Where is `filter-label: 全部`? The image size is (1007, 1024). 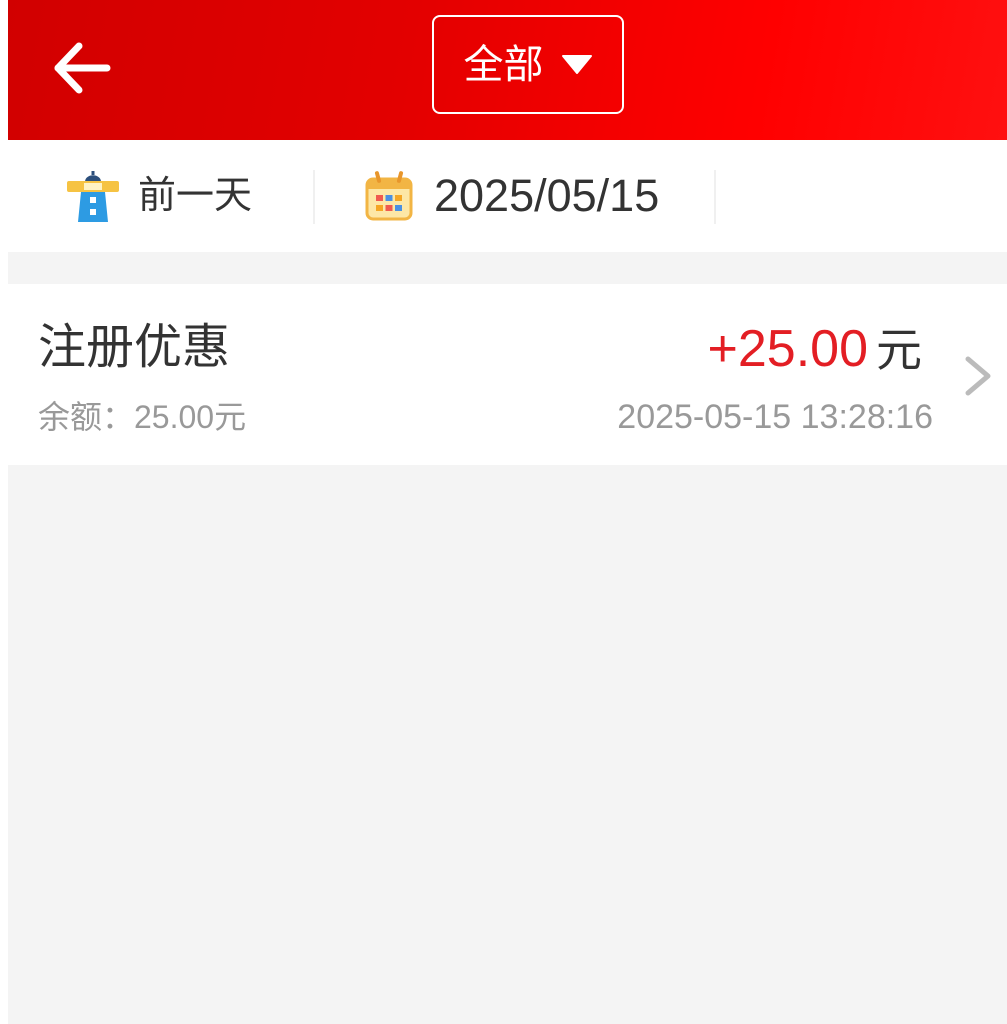
filter-label: 全部 is located at coordinates (503, 64).